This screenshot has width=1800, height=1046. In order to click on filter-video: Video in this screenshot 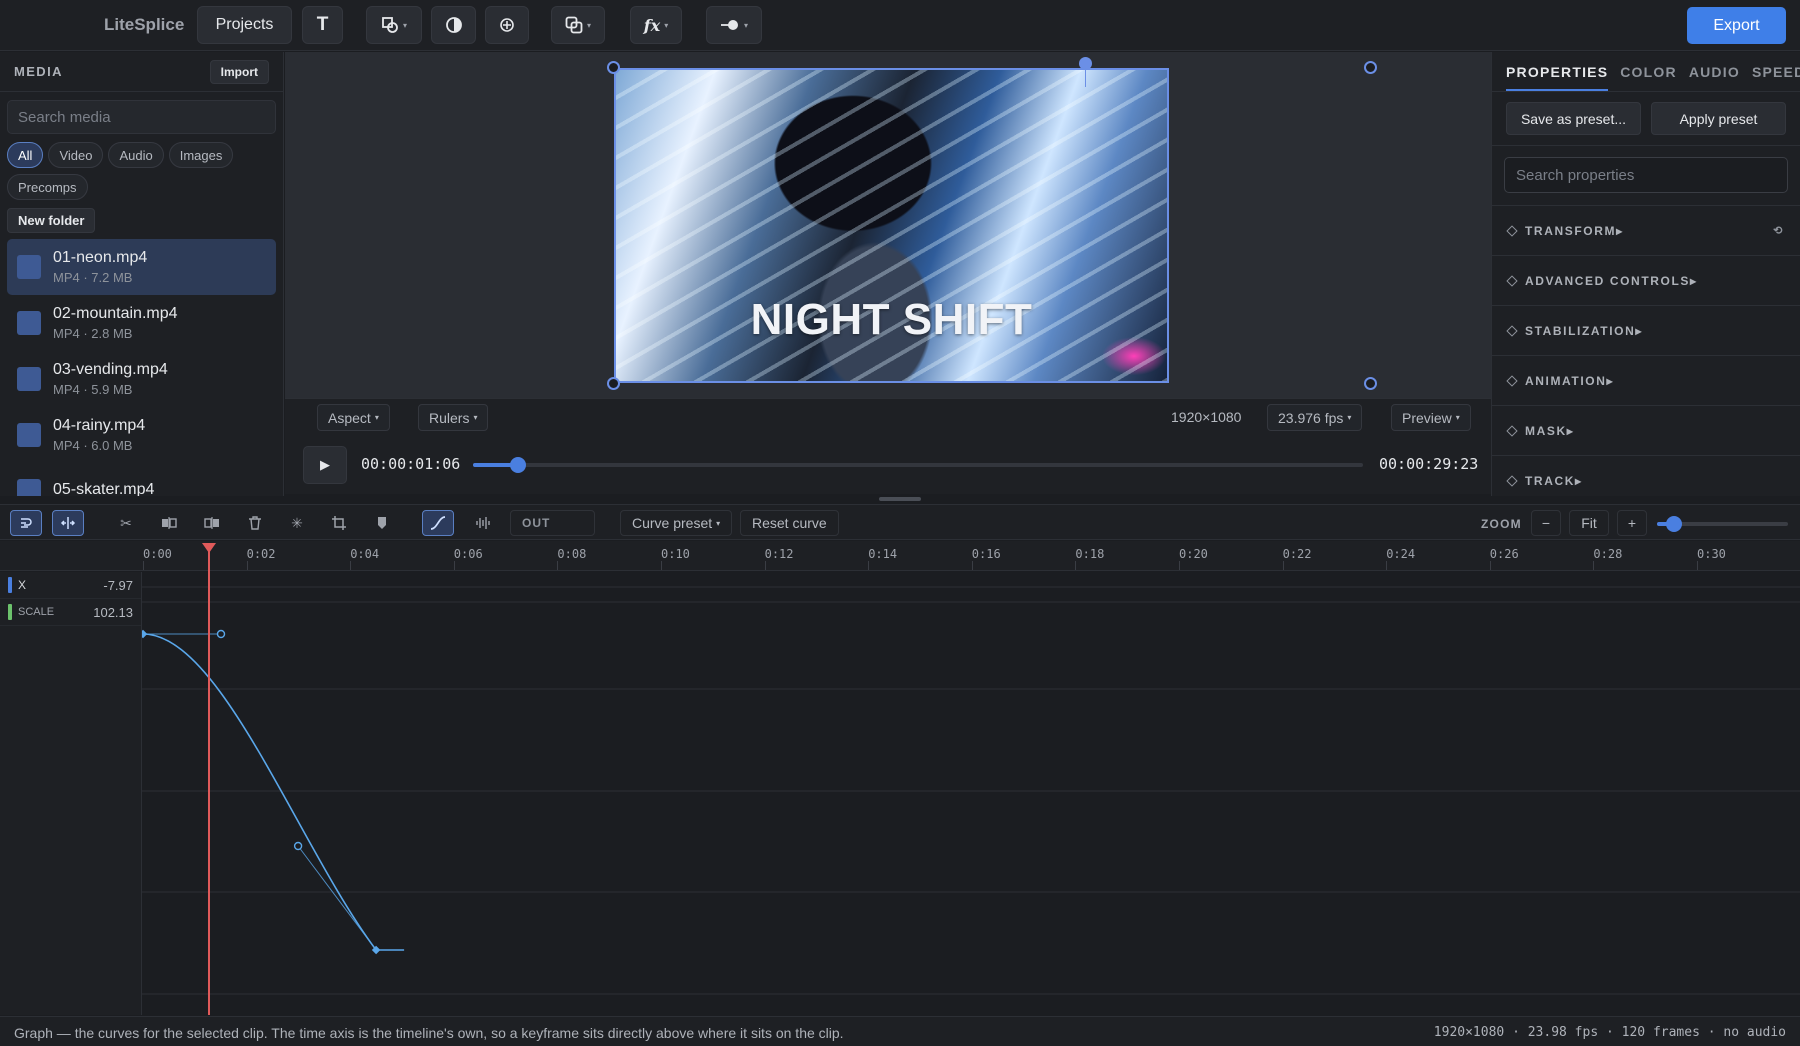, I will do `click(76, 155)`.